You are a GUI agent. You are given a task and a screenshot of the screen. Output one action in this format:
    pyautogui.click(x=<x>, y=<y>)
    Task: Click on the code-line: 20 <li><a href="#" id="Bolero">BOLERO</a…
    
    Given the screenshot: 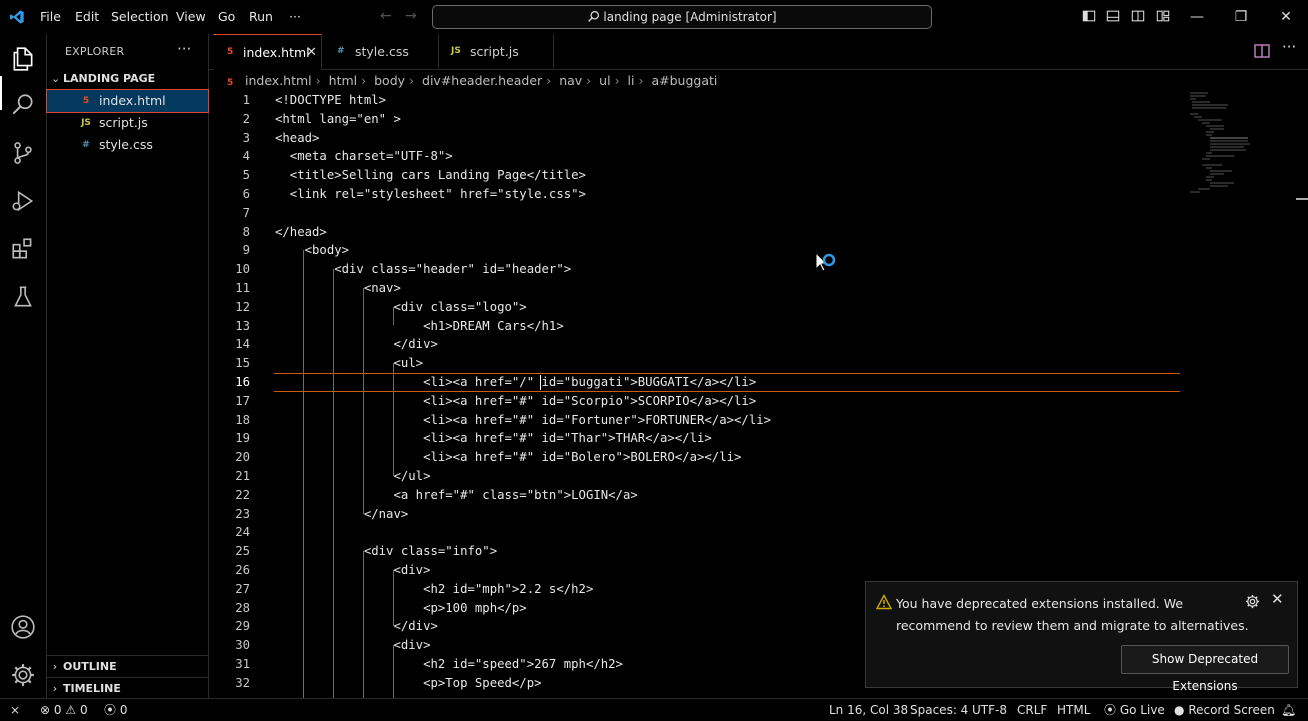 What is the action you would take?
    pyautogui.click(x=758, y=457)
    